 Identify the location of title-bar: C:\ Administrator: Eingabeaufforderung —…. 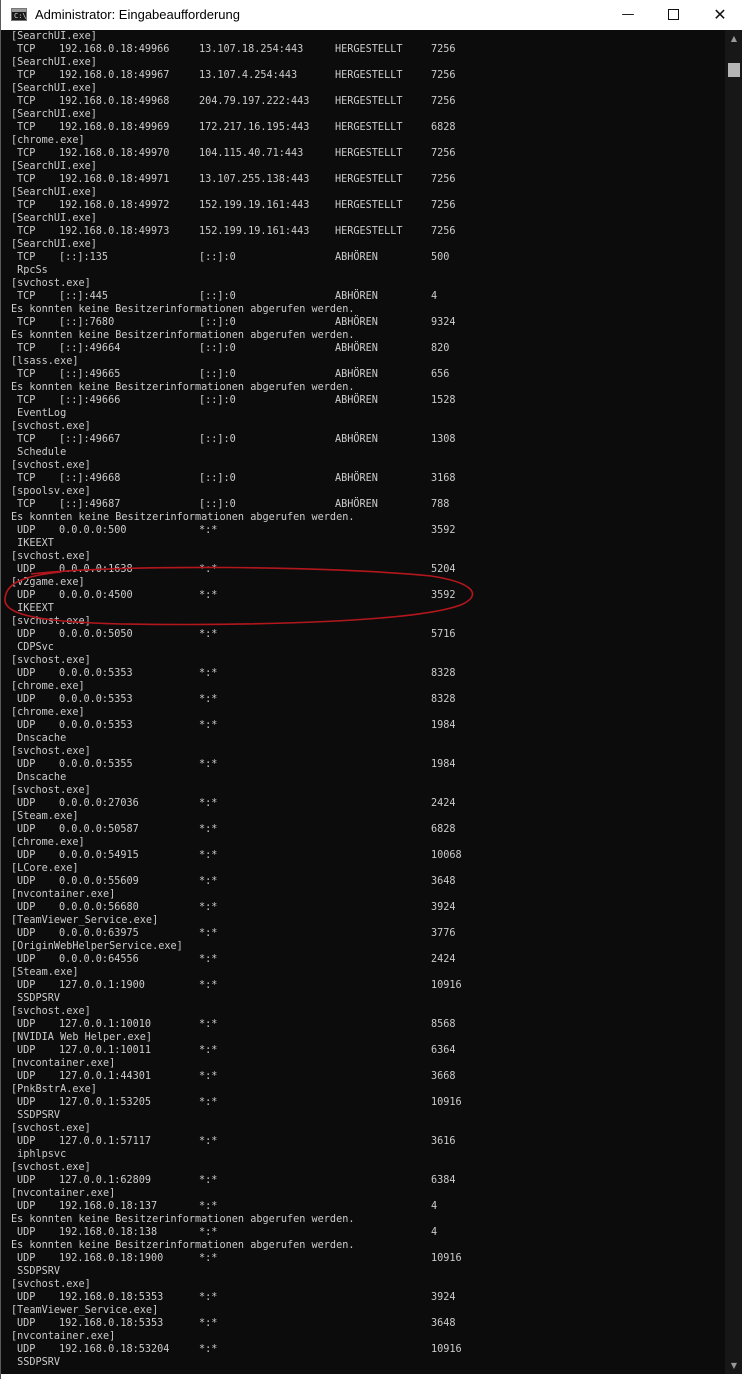
(371, 15).